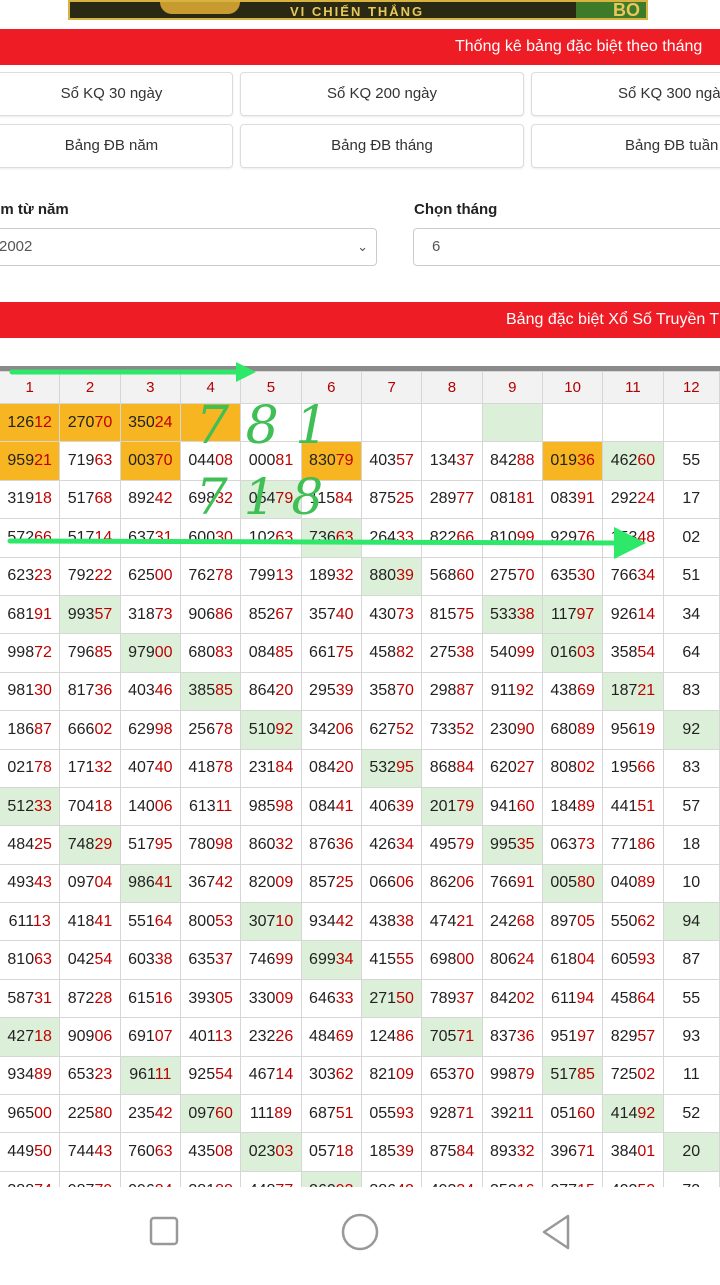 This screenshot has height=1285, width=720. What do you see at coordinates (503, 883) in the screenshot?
I see `number-head: 766` at bounding box center [503, 883].